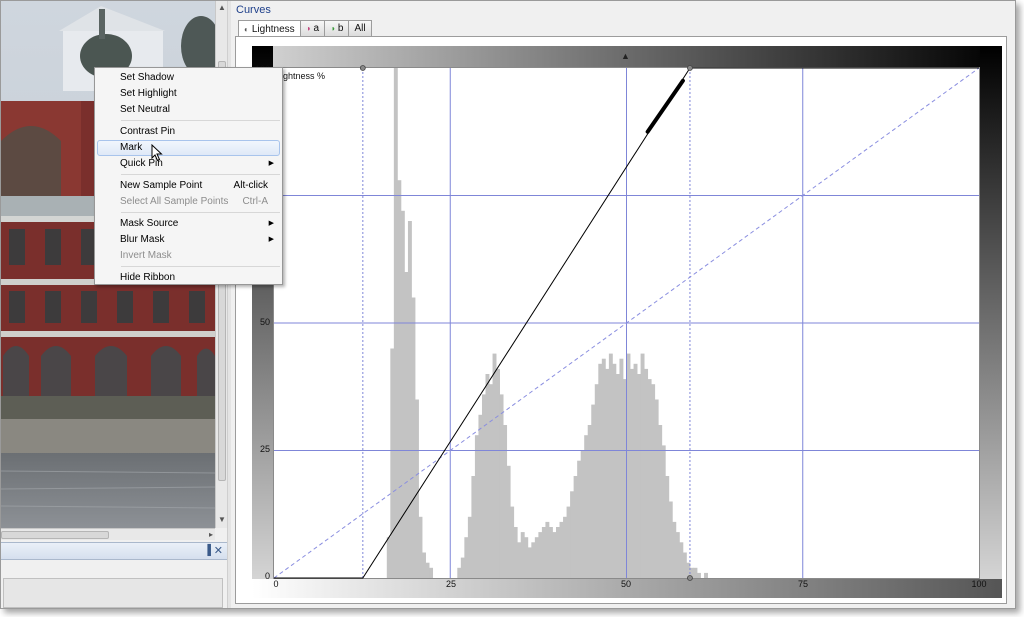 The width and height of the screenshot is (1024, 617). I want to click on menu-item-mark: Mark, so click(188, 148).